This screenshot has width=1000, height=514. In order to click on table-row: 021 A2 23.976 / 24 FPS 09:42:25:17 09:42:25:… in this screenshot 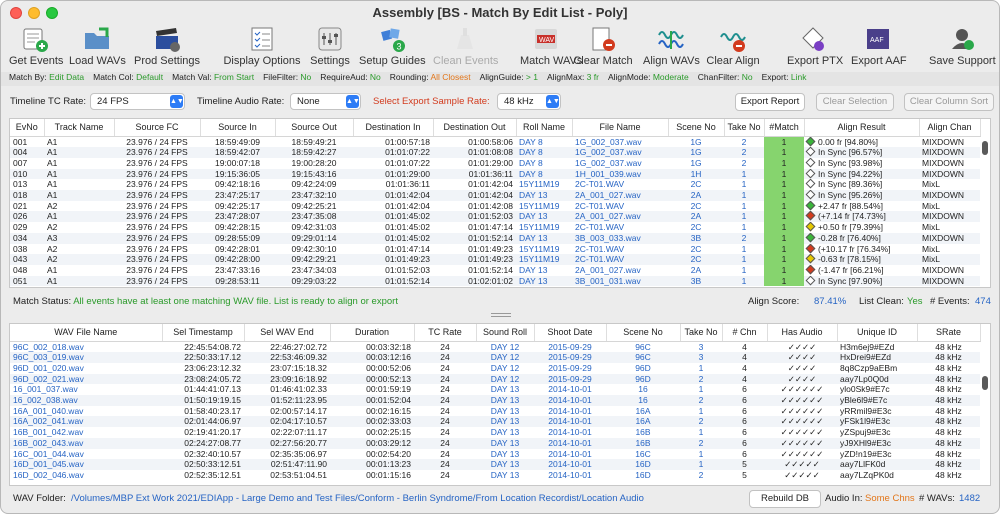, I will do `click(495, 206)`.